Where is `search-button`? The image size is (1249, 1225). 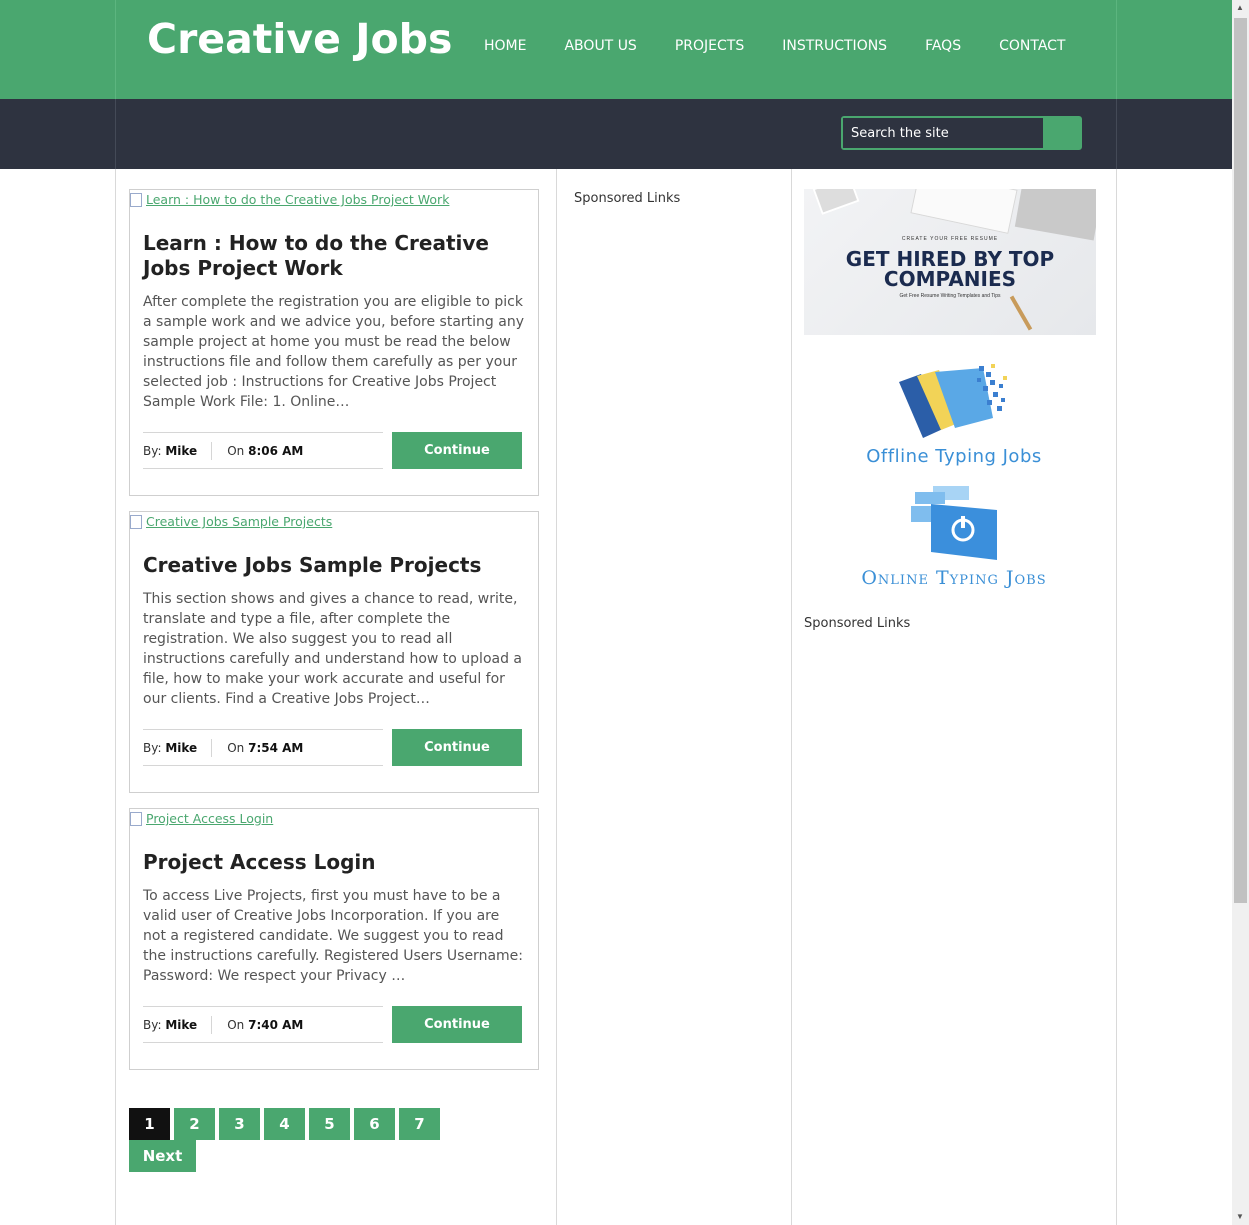
search-button is located at coordinates (1061, 133).